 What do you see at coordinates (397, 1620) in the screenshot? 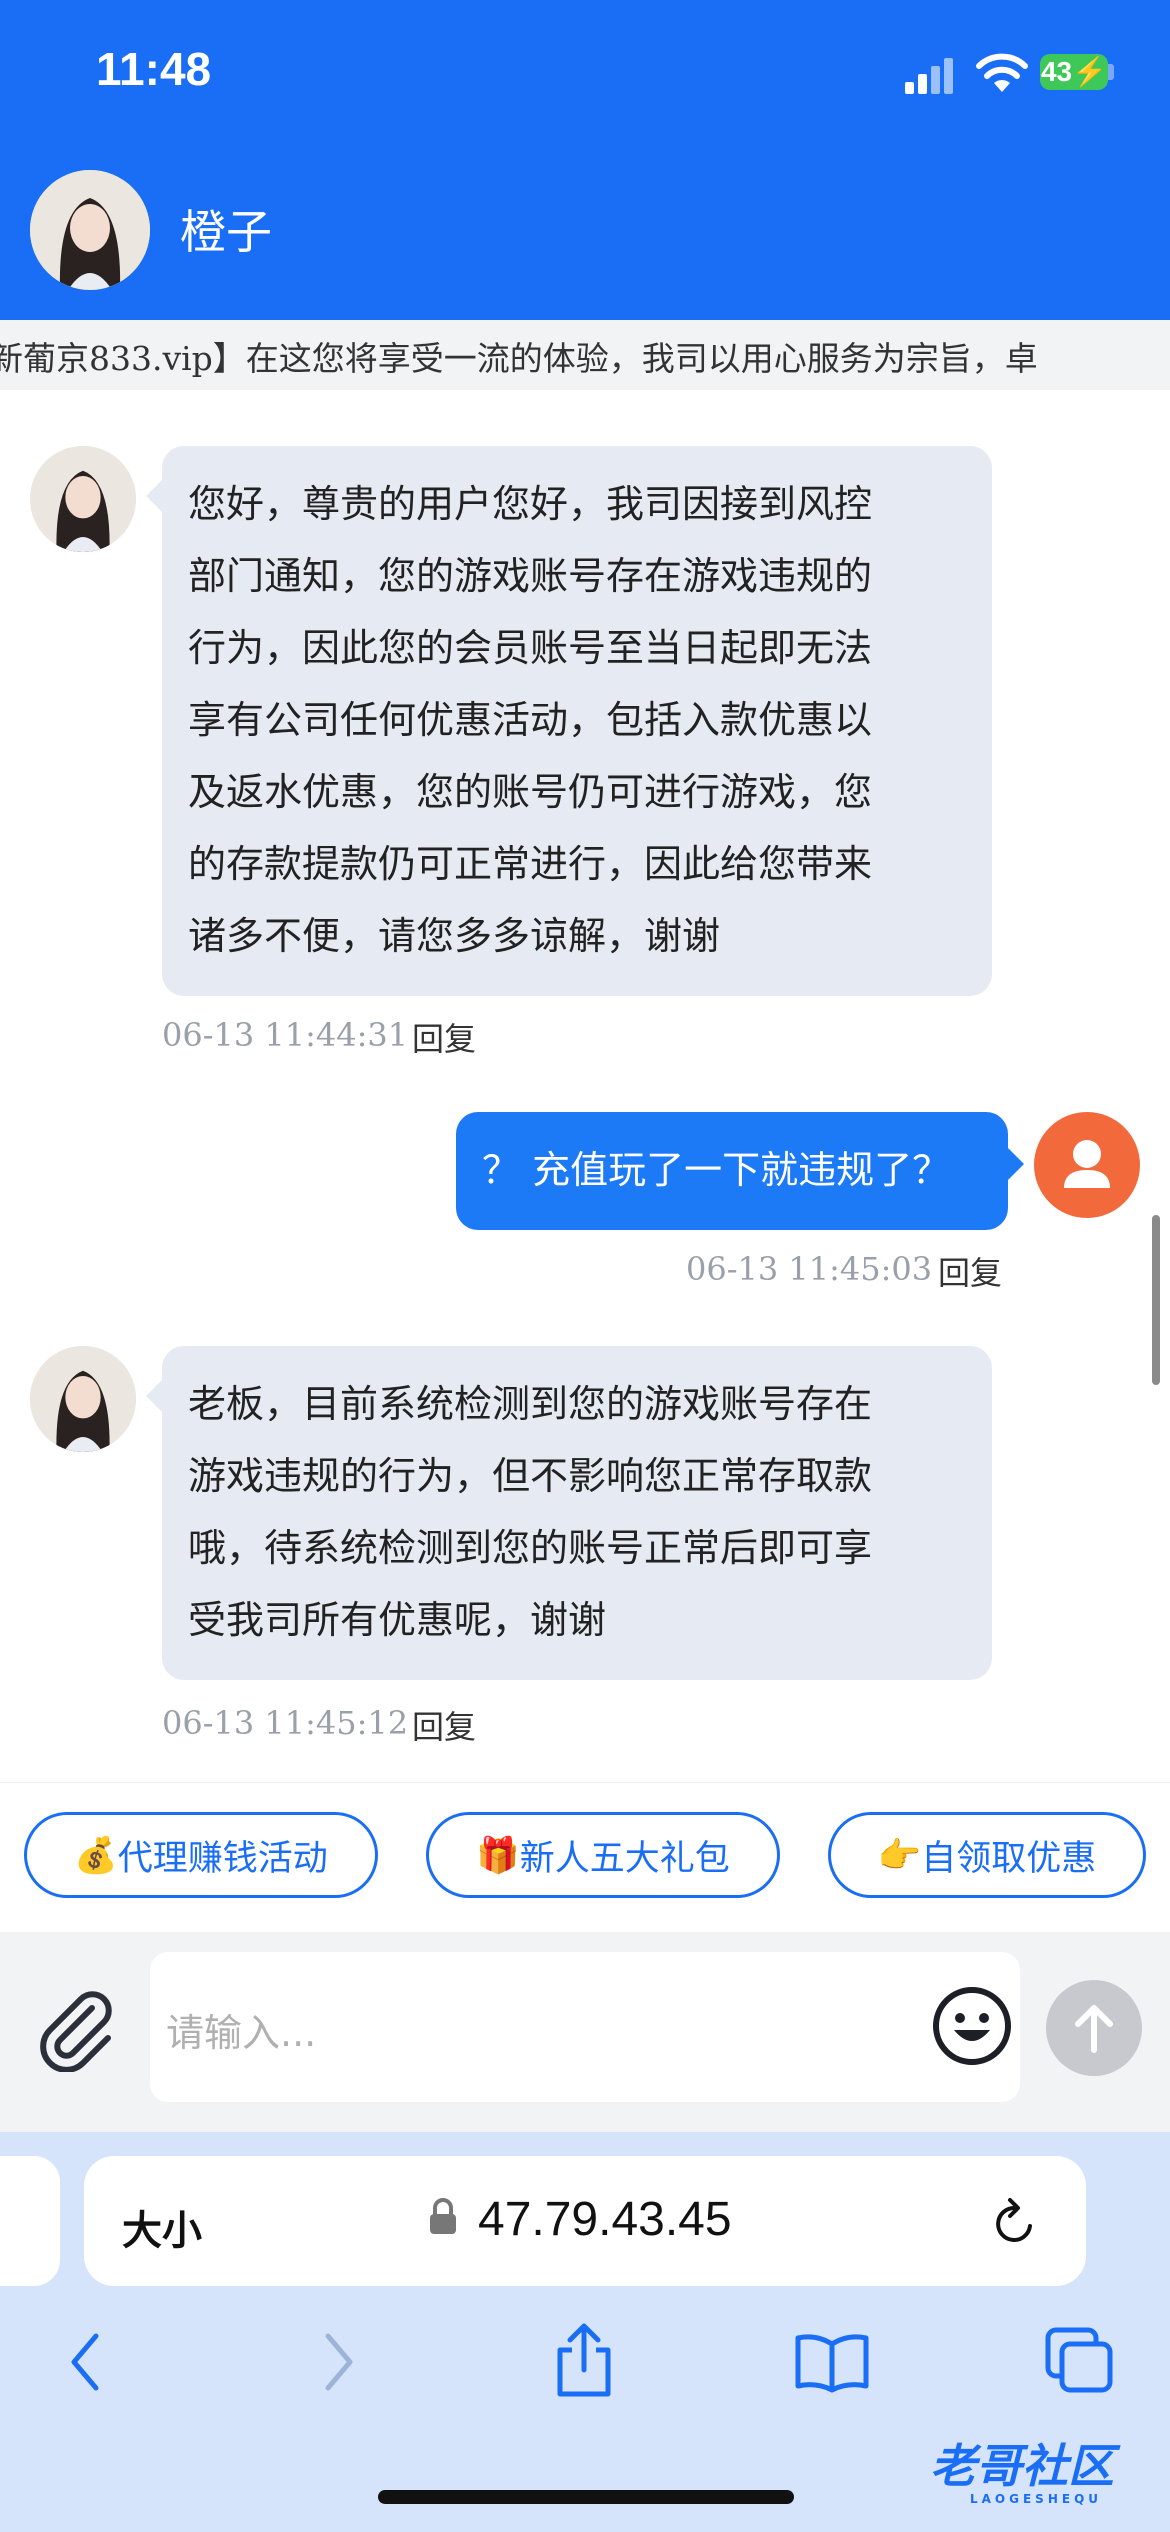
I see `message-line: 受我司所有优惠呢，谢谢` at bounding box center [397, 1620].